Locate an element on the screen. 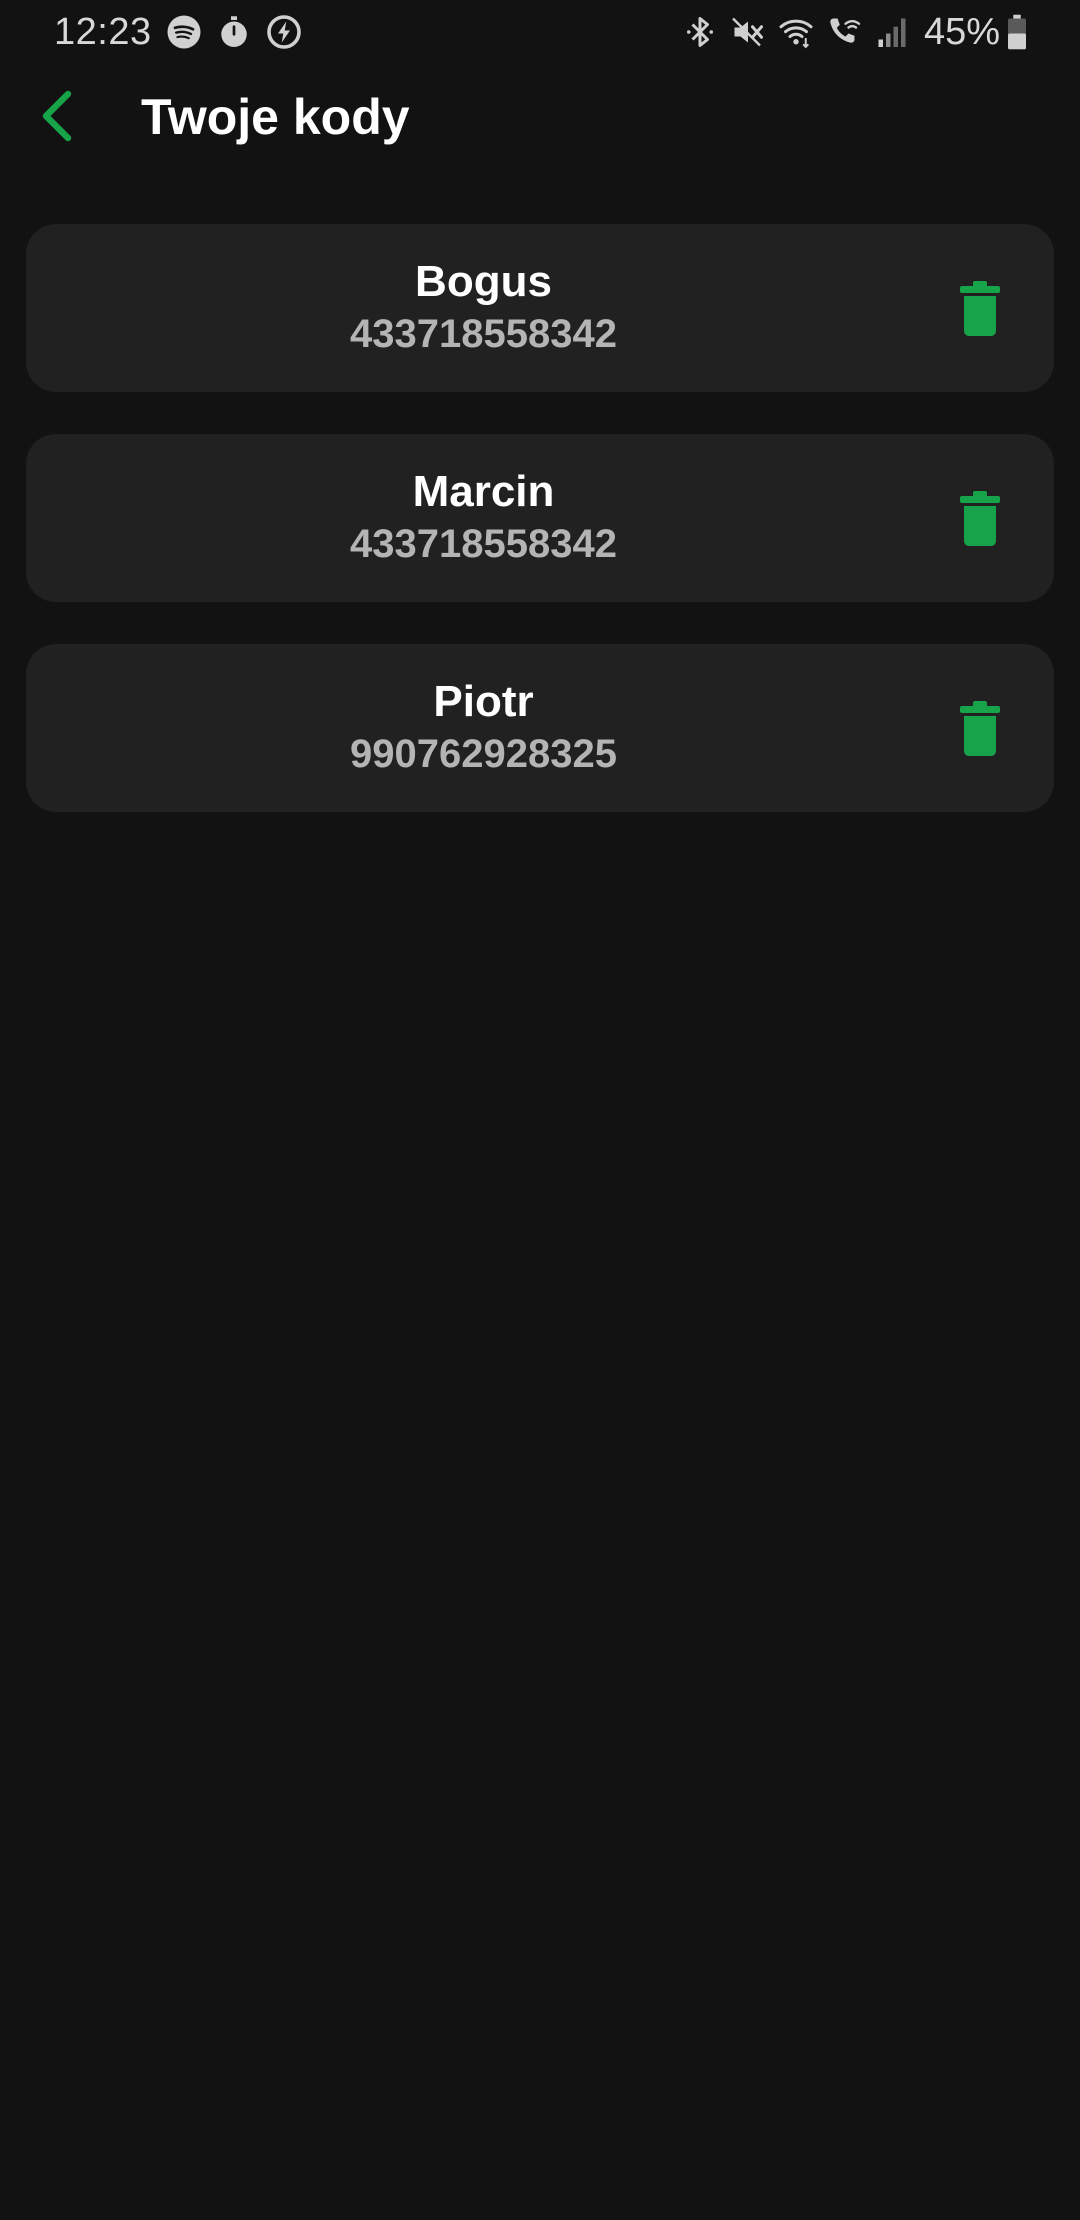  charging-bolt-icon is located at coordinates (284, 32).